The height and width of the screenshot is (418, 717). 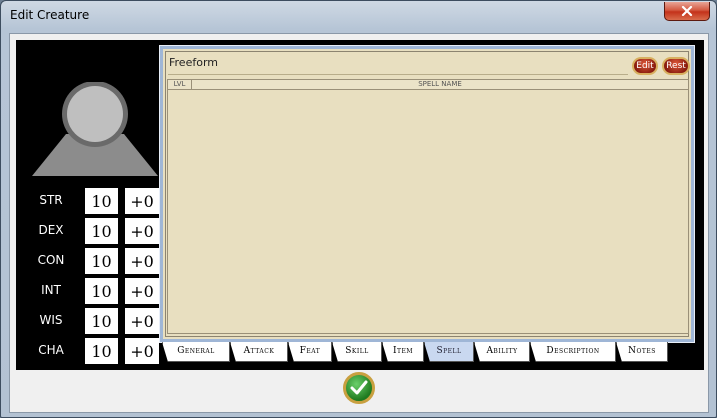 What do you see at coordinates (449, 352) in the screenshot?
I see `tab-spell: Spell` at bounding box center [449, 352].